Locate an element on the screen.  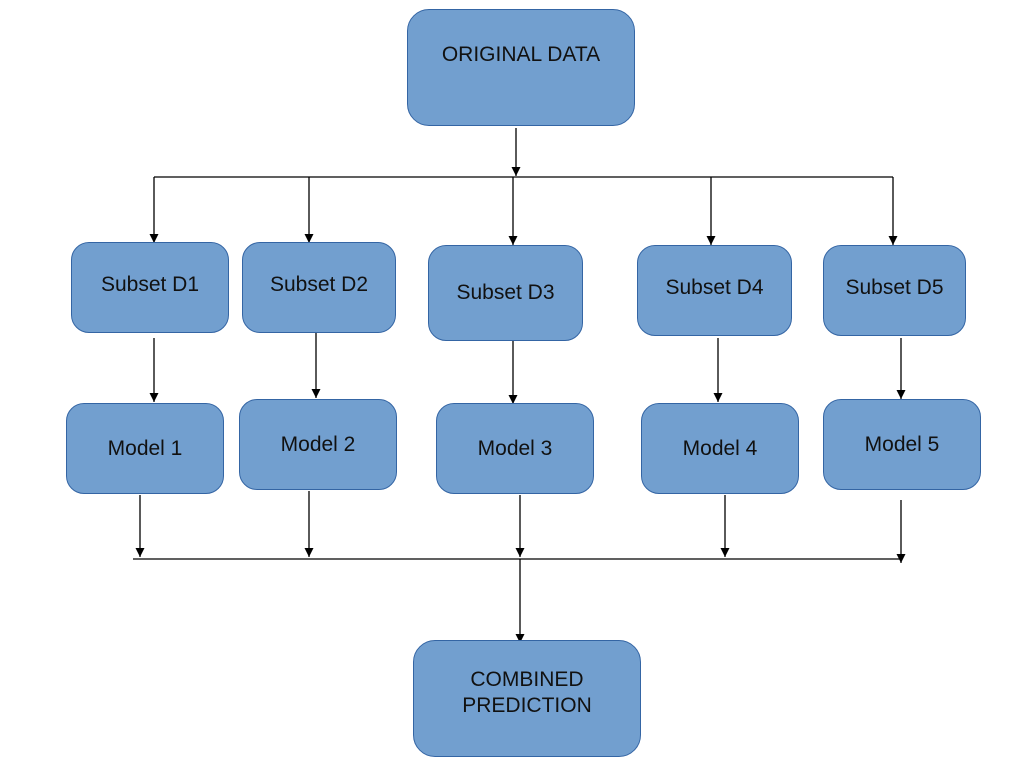
node-subset-d4: Subset D4 is located at coordinates (714, 290).